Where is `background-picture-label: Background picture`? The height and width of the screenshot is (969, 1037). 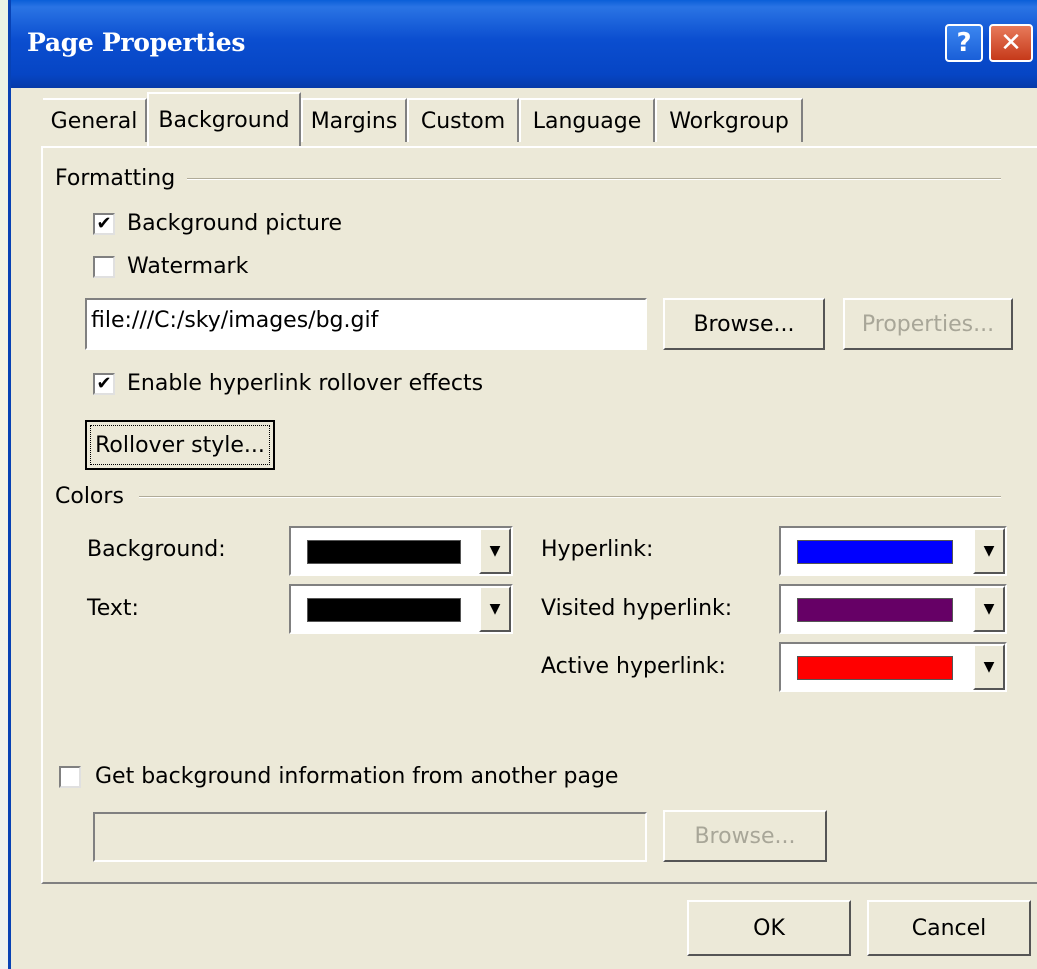 background-picture-label: Background picture is located at coordinates (235, 223).